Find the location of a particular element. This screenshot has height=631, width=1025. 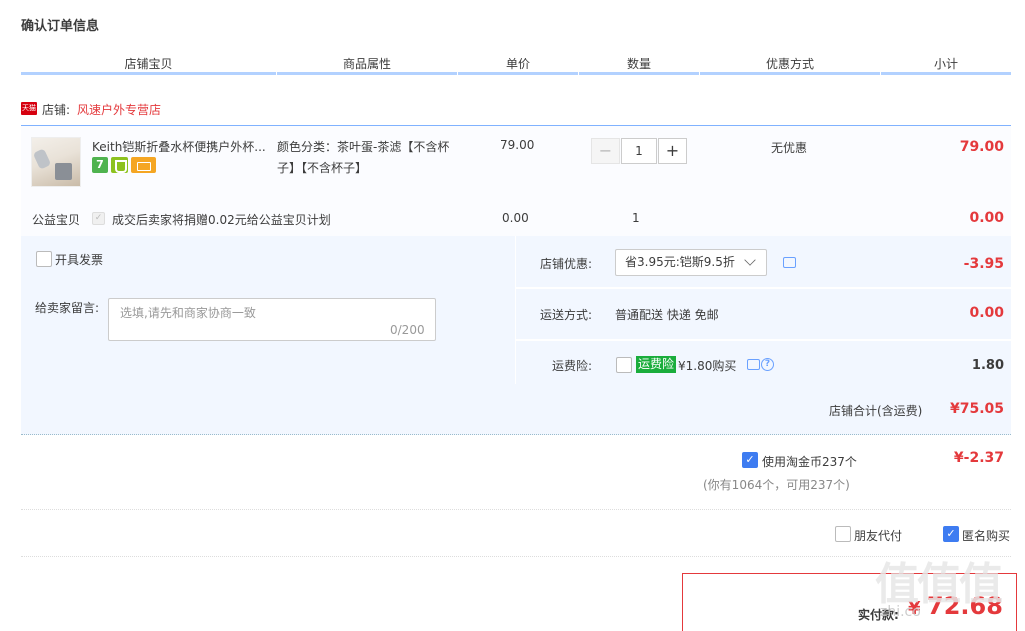

shipping-label: 运送方式: is located at coordinates (566, 315).